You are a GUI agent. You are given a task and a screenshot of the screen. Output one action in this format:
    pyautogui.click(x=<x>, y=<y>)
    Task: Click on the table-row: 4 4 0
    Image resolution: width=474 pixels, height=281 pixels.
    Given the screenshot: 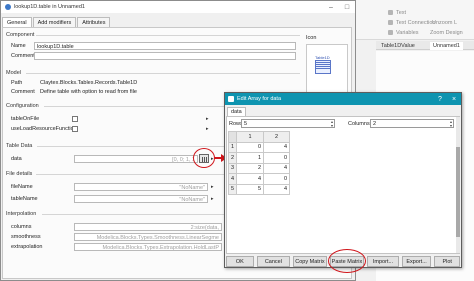 What is the action you would take?
    pyautogui.click(x=259, y=179)
    